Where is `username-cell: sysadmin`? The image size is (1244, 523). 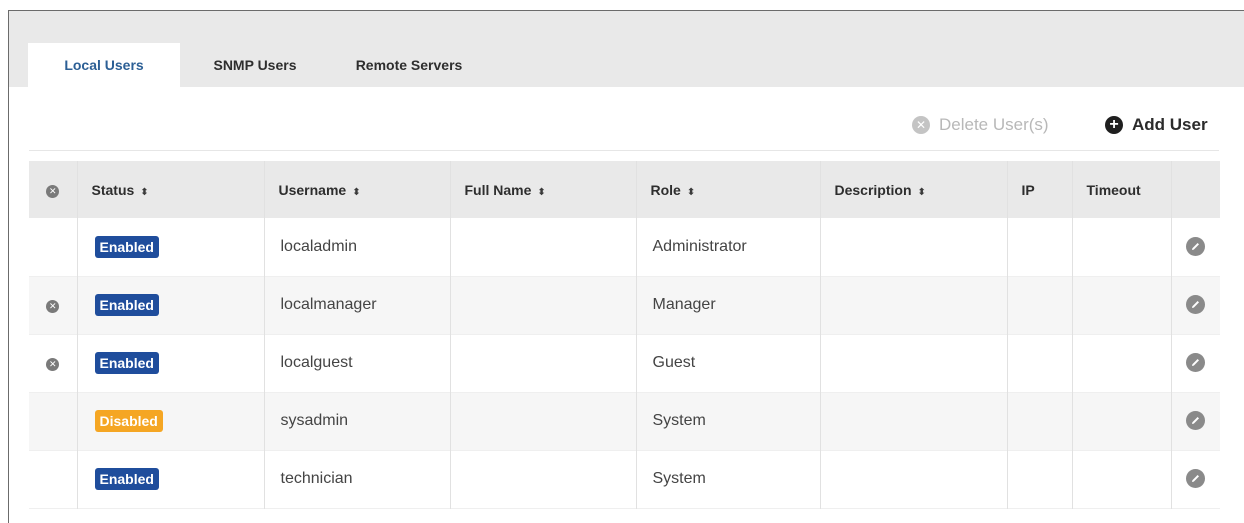
username-cell: sysadmin is located at coordinates (357, 421).